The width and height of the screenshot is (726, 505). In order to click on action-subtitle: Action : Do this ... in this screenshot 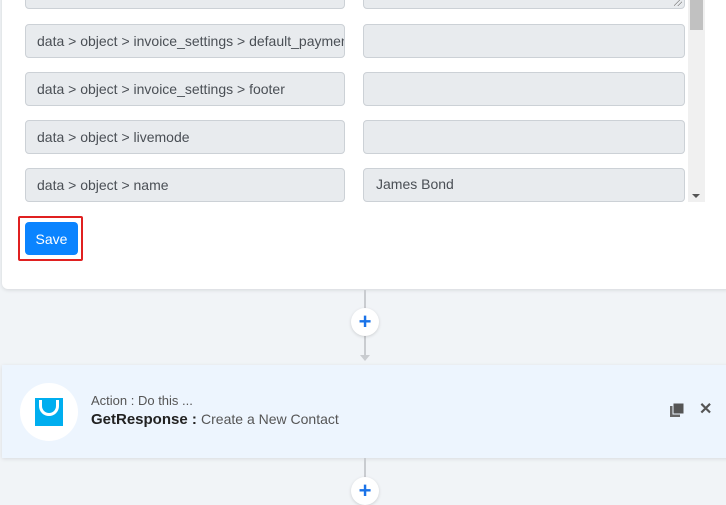, I will do `click(142, 400)`.